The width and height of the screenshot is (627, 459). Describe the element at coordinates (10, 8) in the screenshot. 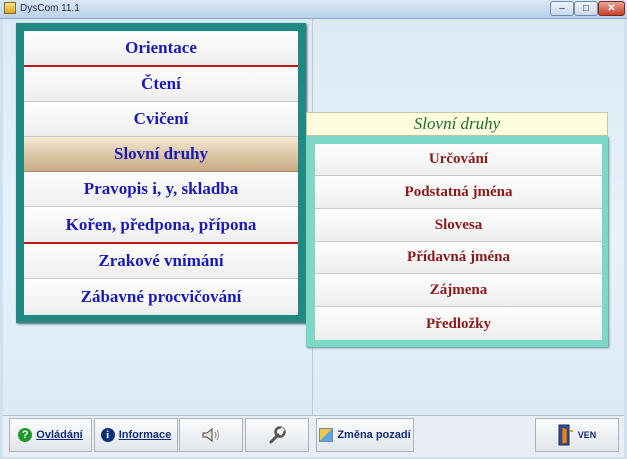

I see `app-icon` at that location.